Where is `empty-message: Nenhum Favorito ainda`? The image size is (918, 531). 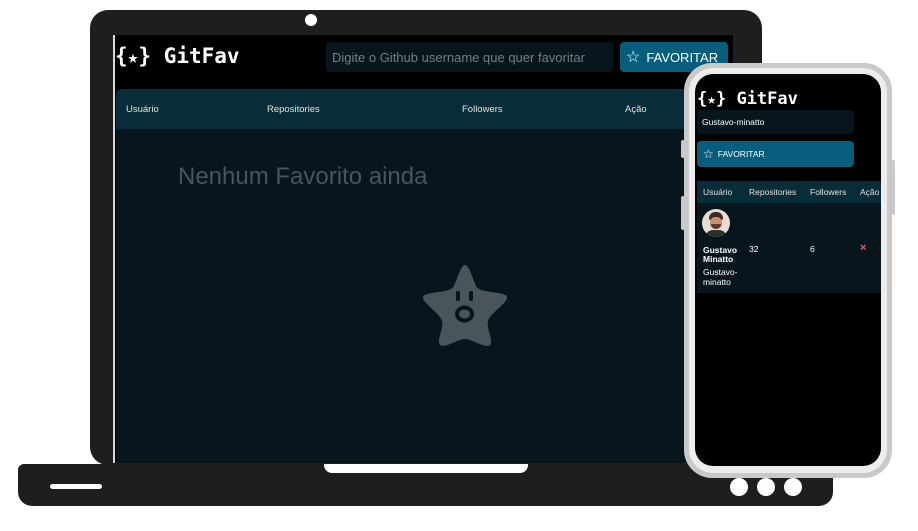 empty-message: Nenhum Favorito ainda is located at coordinates (303, 176).